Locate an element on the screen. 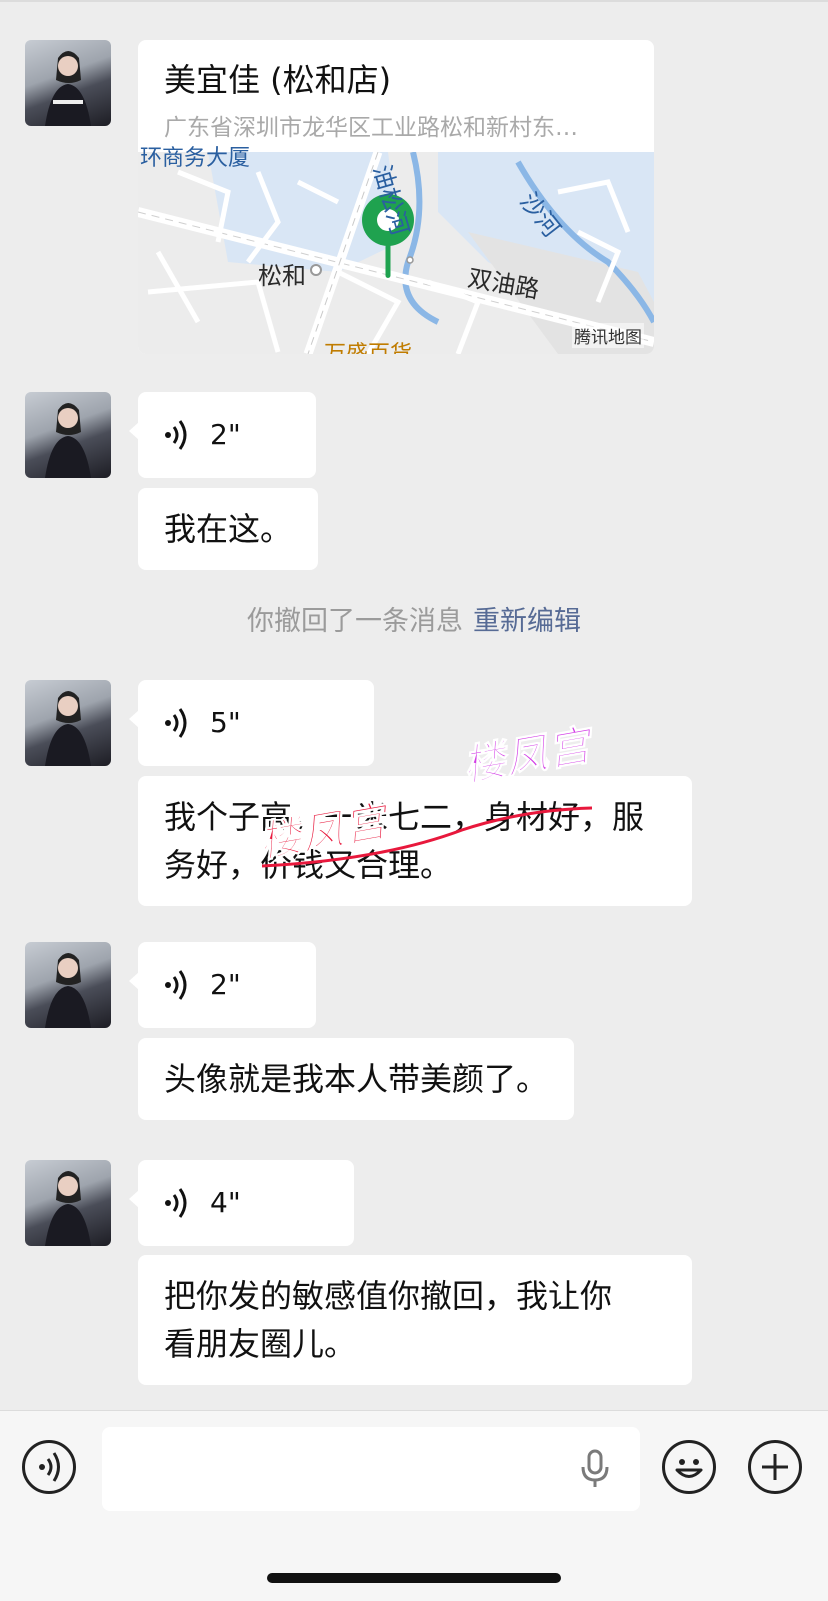  microphone-icon is located at coordinates (595, 1469).